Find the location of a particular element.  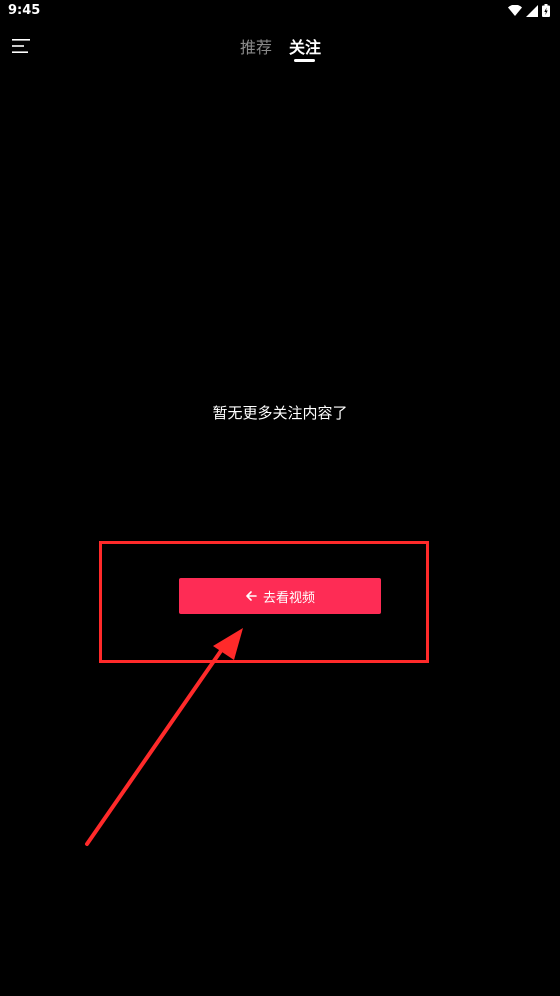

arrow-left-icon is located at coordinates (251, 596).